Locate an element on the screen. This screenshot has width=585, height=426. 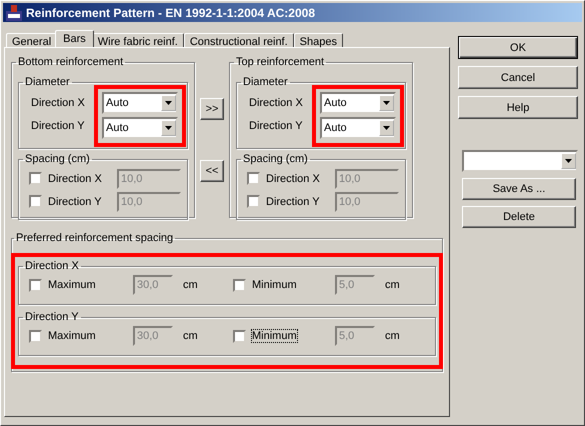
group-title: Top reinforcement is located at coordinates (280, 62).